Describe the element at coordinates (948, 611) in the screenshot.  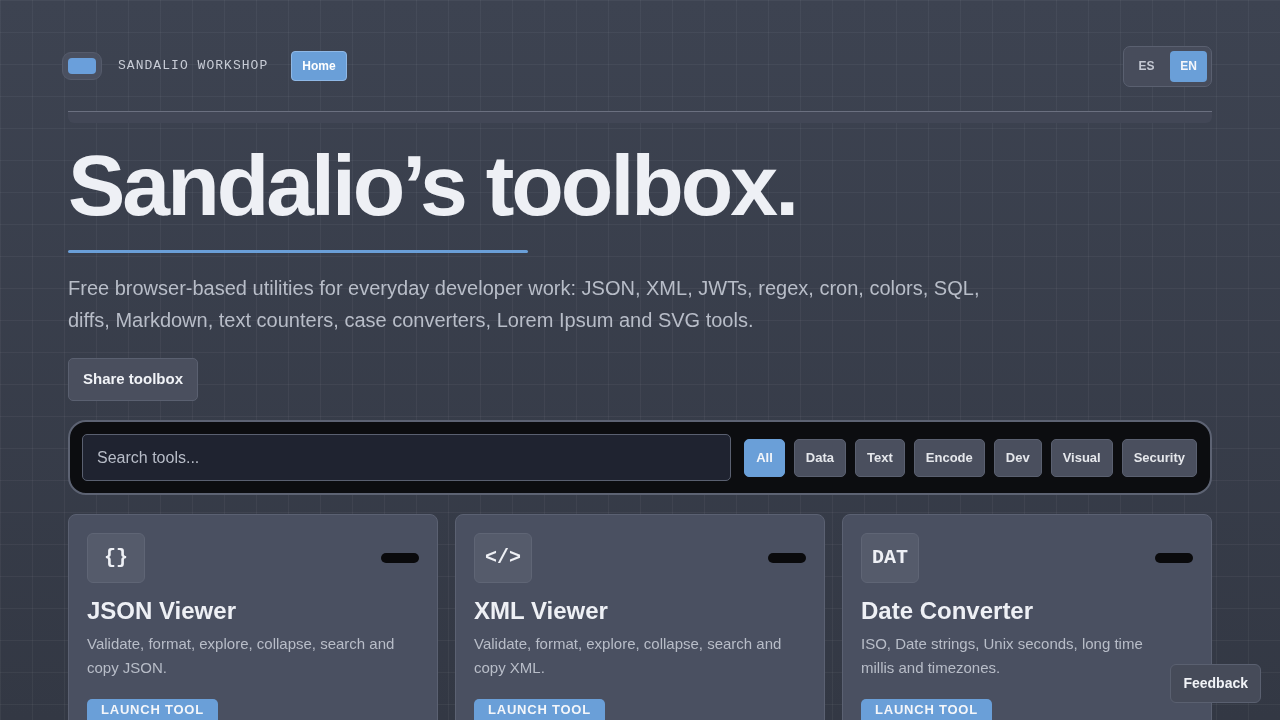
I see `tool-title: Date Converter` at that location.